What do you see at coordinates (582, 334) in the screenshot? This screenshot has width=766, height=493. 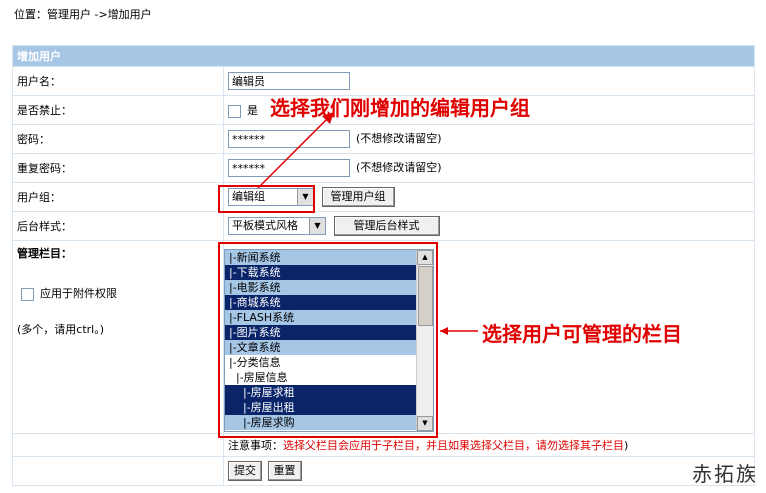 I see `annotation-select-columns: 选择用户可管理的栏目` at bounding box center [582, 334].